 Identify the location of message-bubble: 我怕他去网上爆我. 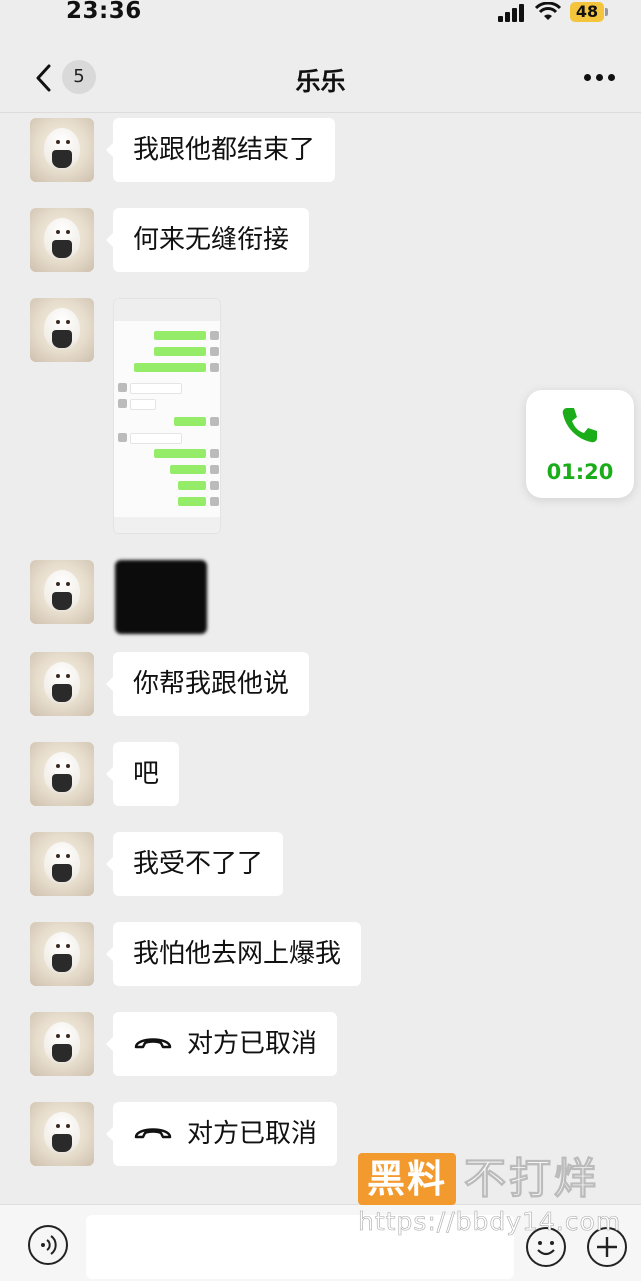
(233, 954).